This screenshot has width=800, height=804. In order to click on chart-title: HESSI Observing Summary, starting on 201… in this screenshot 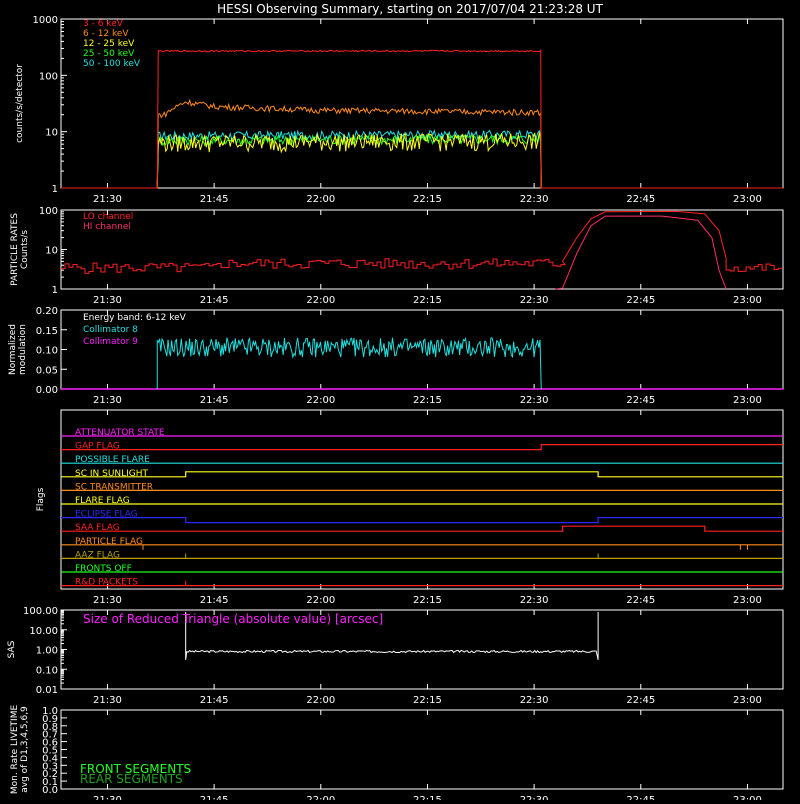, I will do `click(410, 9)`.